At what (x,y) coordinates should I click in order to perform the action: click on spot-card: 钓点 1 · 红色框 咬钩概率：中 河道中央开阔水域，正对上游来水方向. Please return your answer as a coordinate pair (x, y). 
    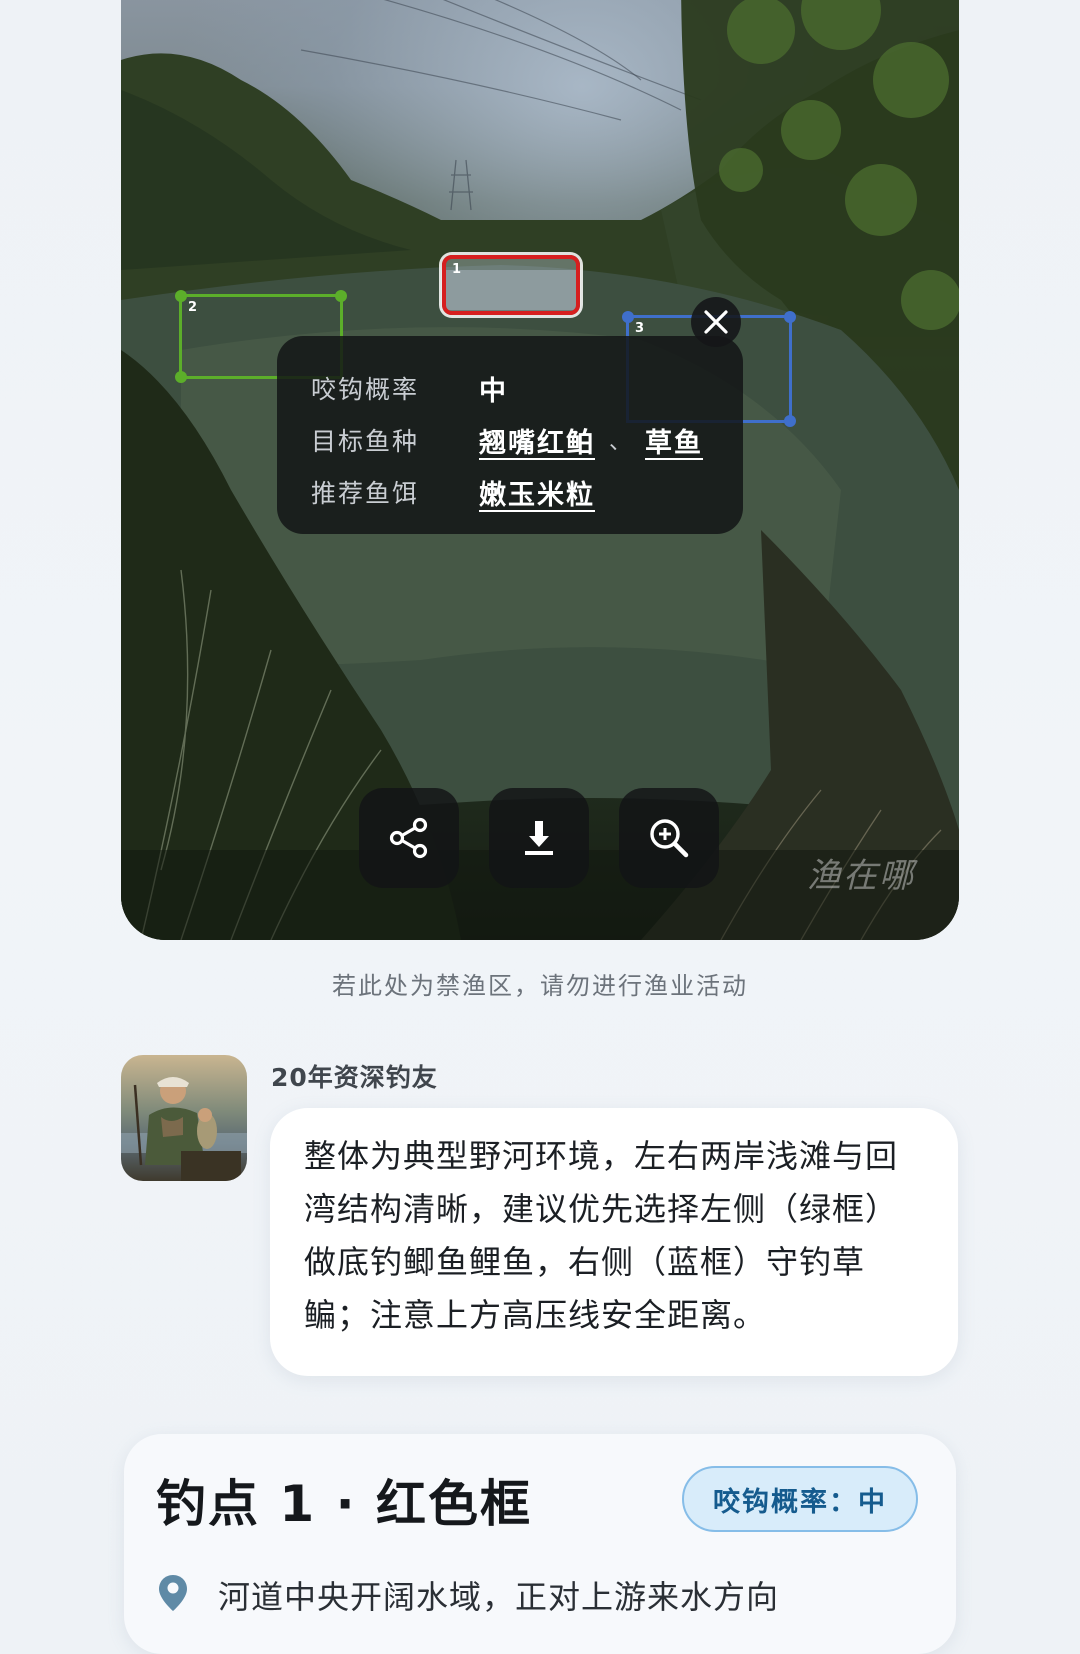
    Looking at the image, I should click on (540, 1544).